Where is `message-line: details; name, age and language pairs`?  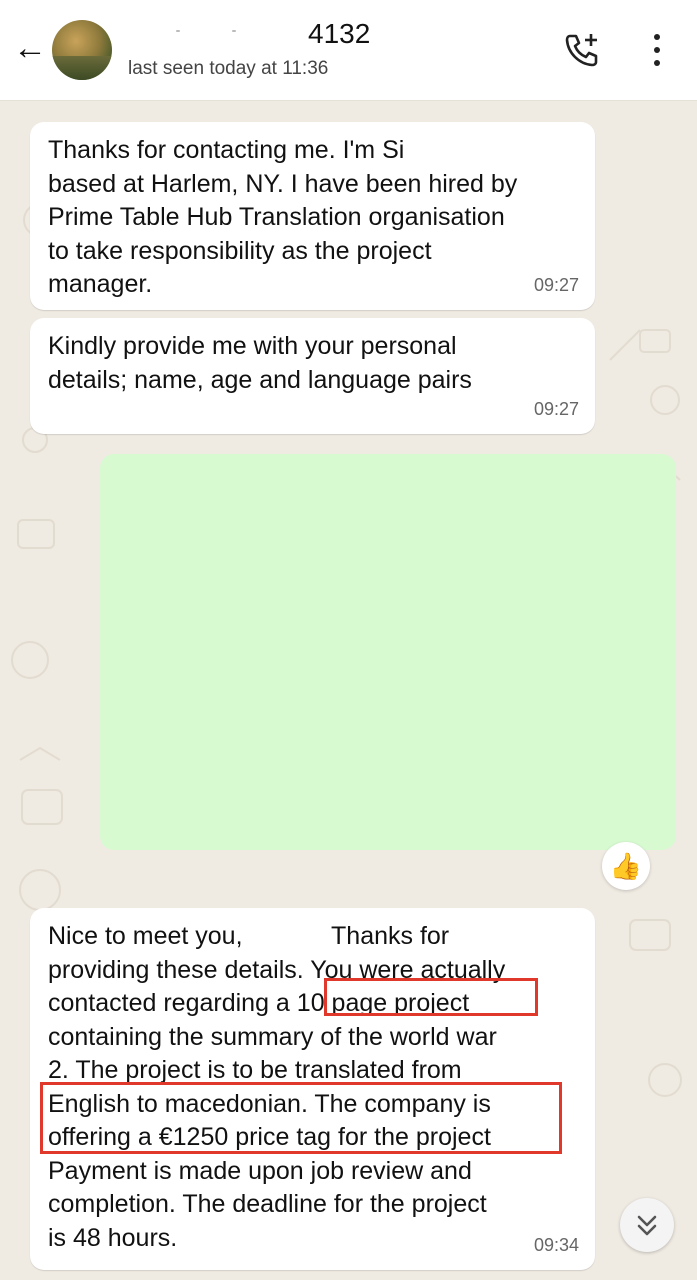
message-line: details; name, age and language pairs is located at coordinates (260, 379).